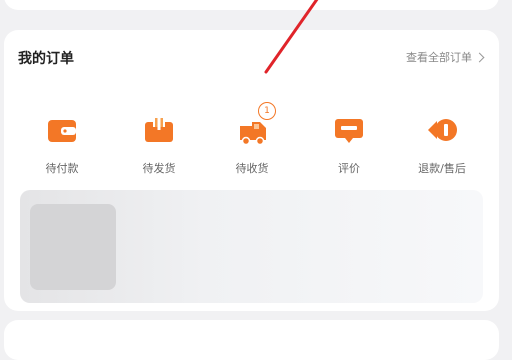 This screenshot has height=360, width=512. Describe the element at coordinates (439, 57) in the screenshot. I see `view-all-orders-label: 查看全部订单` at that location.